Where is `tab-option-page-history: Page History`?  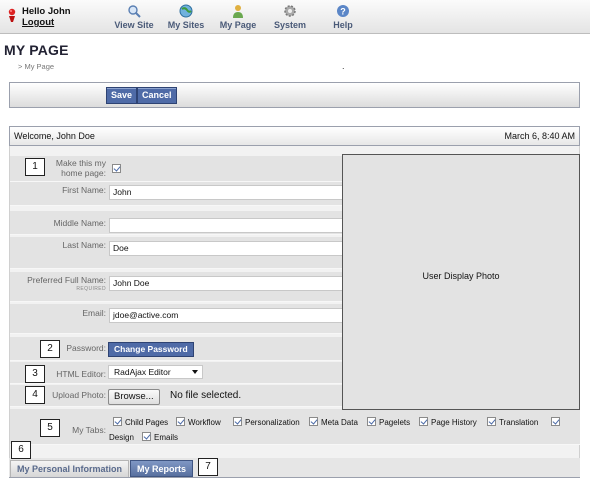 tab-option-page-history: Page History is located at coordinates (448, 422).